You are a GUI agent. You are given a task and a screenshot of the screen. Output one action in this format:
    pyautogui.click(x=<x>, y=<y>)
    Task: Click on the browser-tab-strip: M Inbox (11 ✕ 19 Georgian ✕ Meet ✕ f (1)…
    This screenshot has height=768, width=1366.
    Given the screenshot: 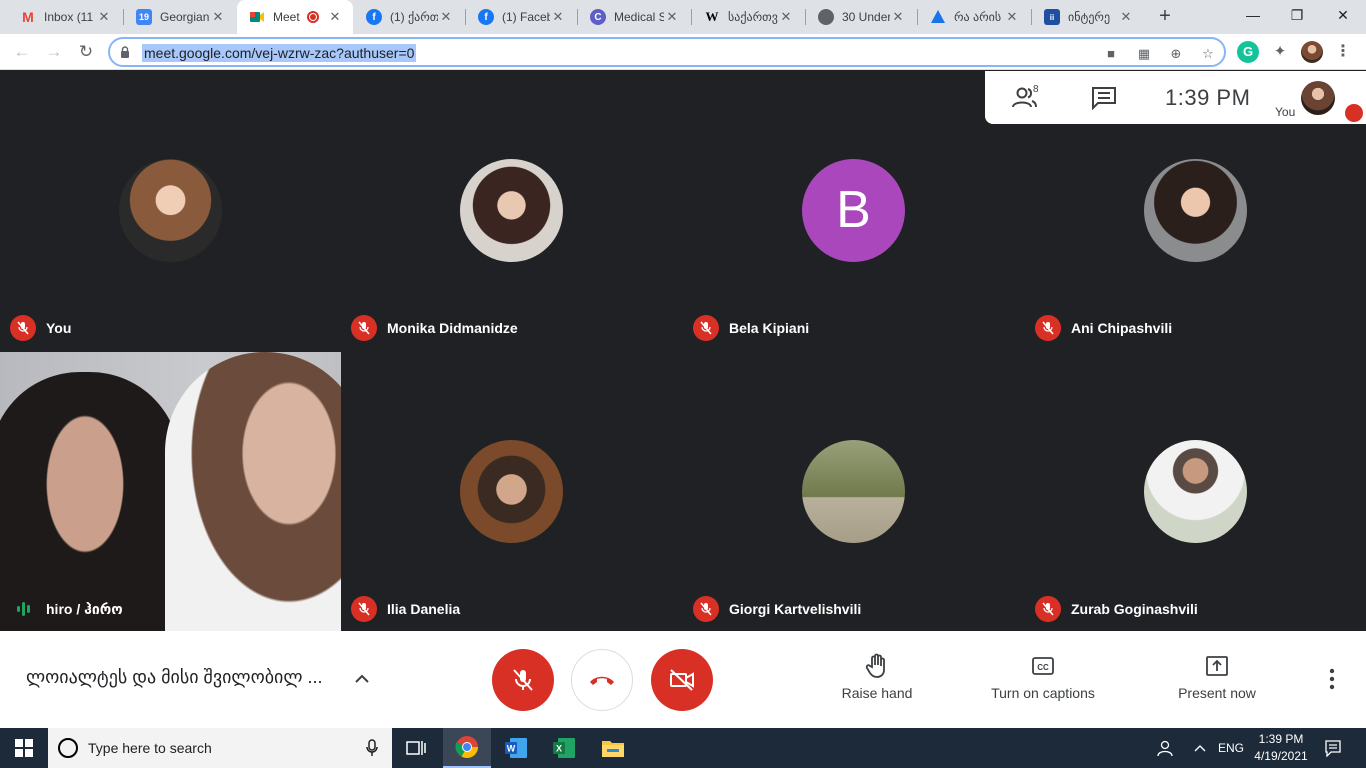 What is the action you would take?
    pyautogui.click(x=683, y=17)
    